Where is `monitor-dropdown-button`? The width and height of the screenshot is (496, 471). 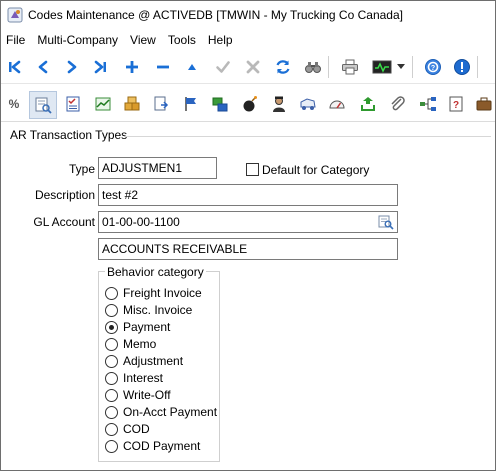 monitor-dropdown-button is located at coordinates (401, 67).